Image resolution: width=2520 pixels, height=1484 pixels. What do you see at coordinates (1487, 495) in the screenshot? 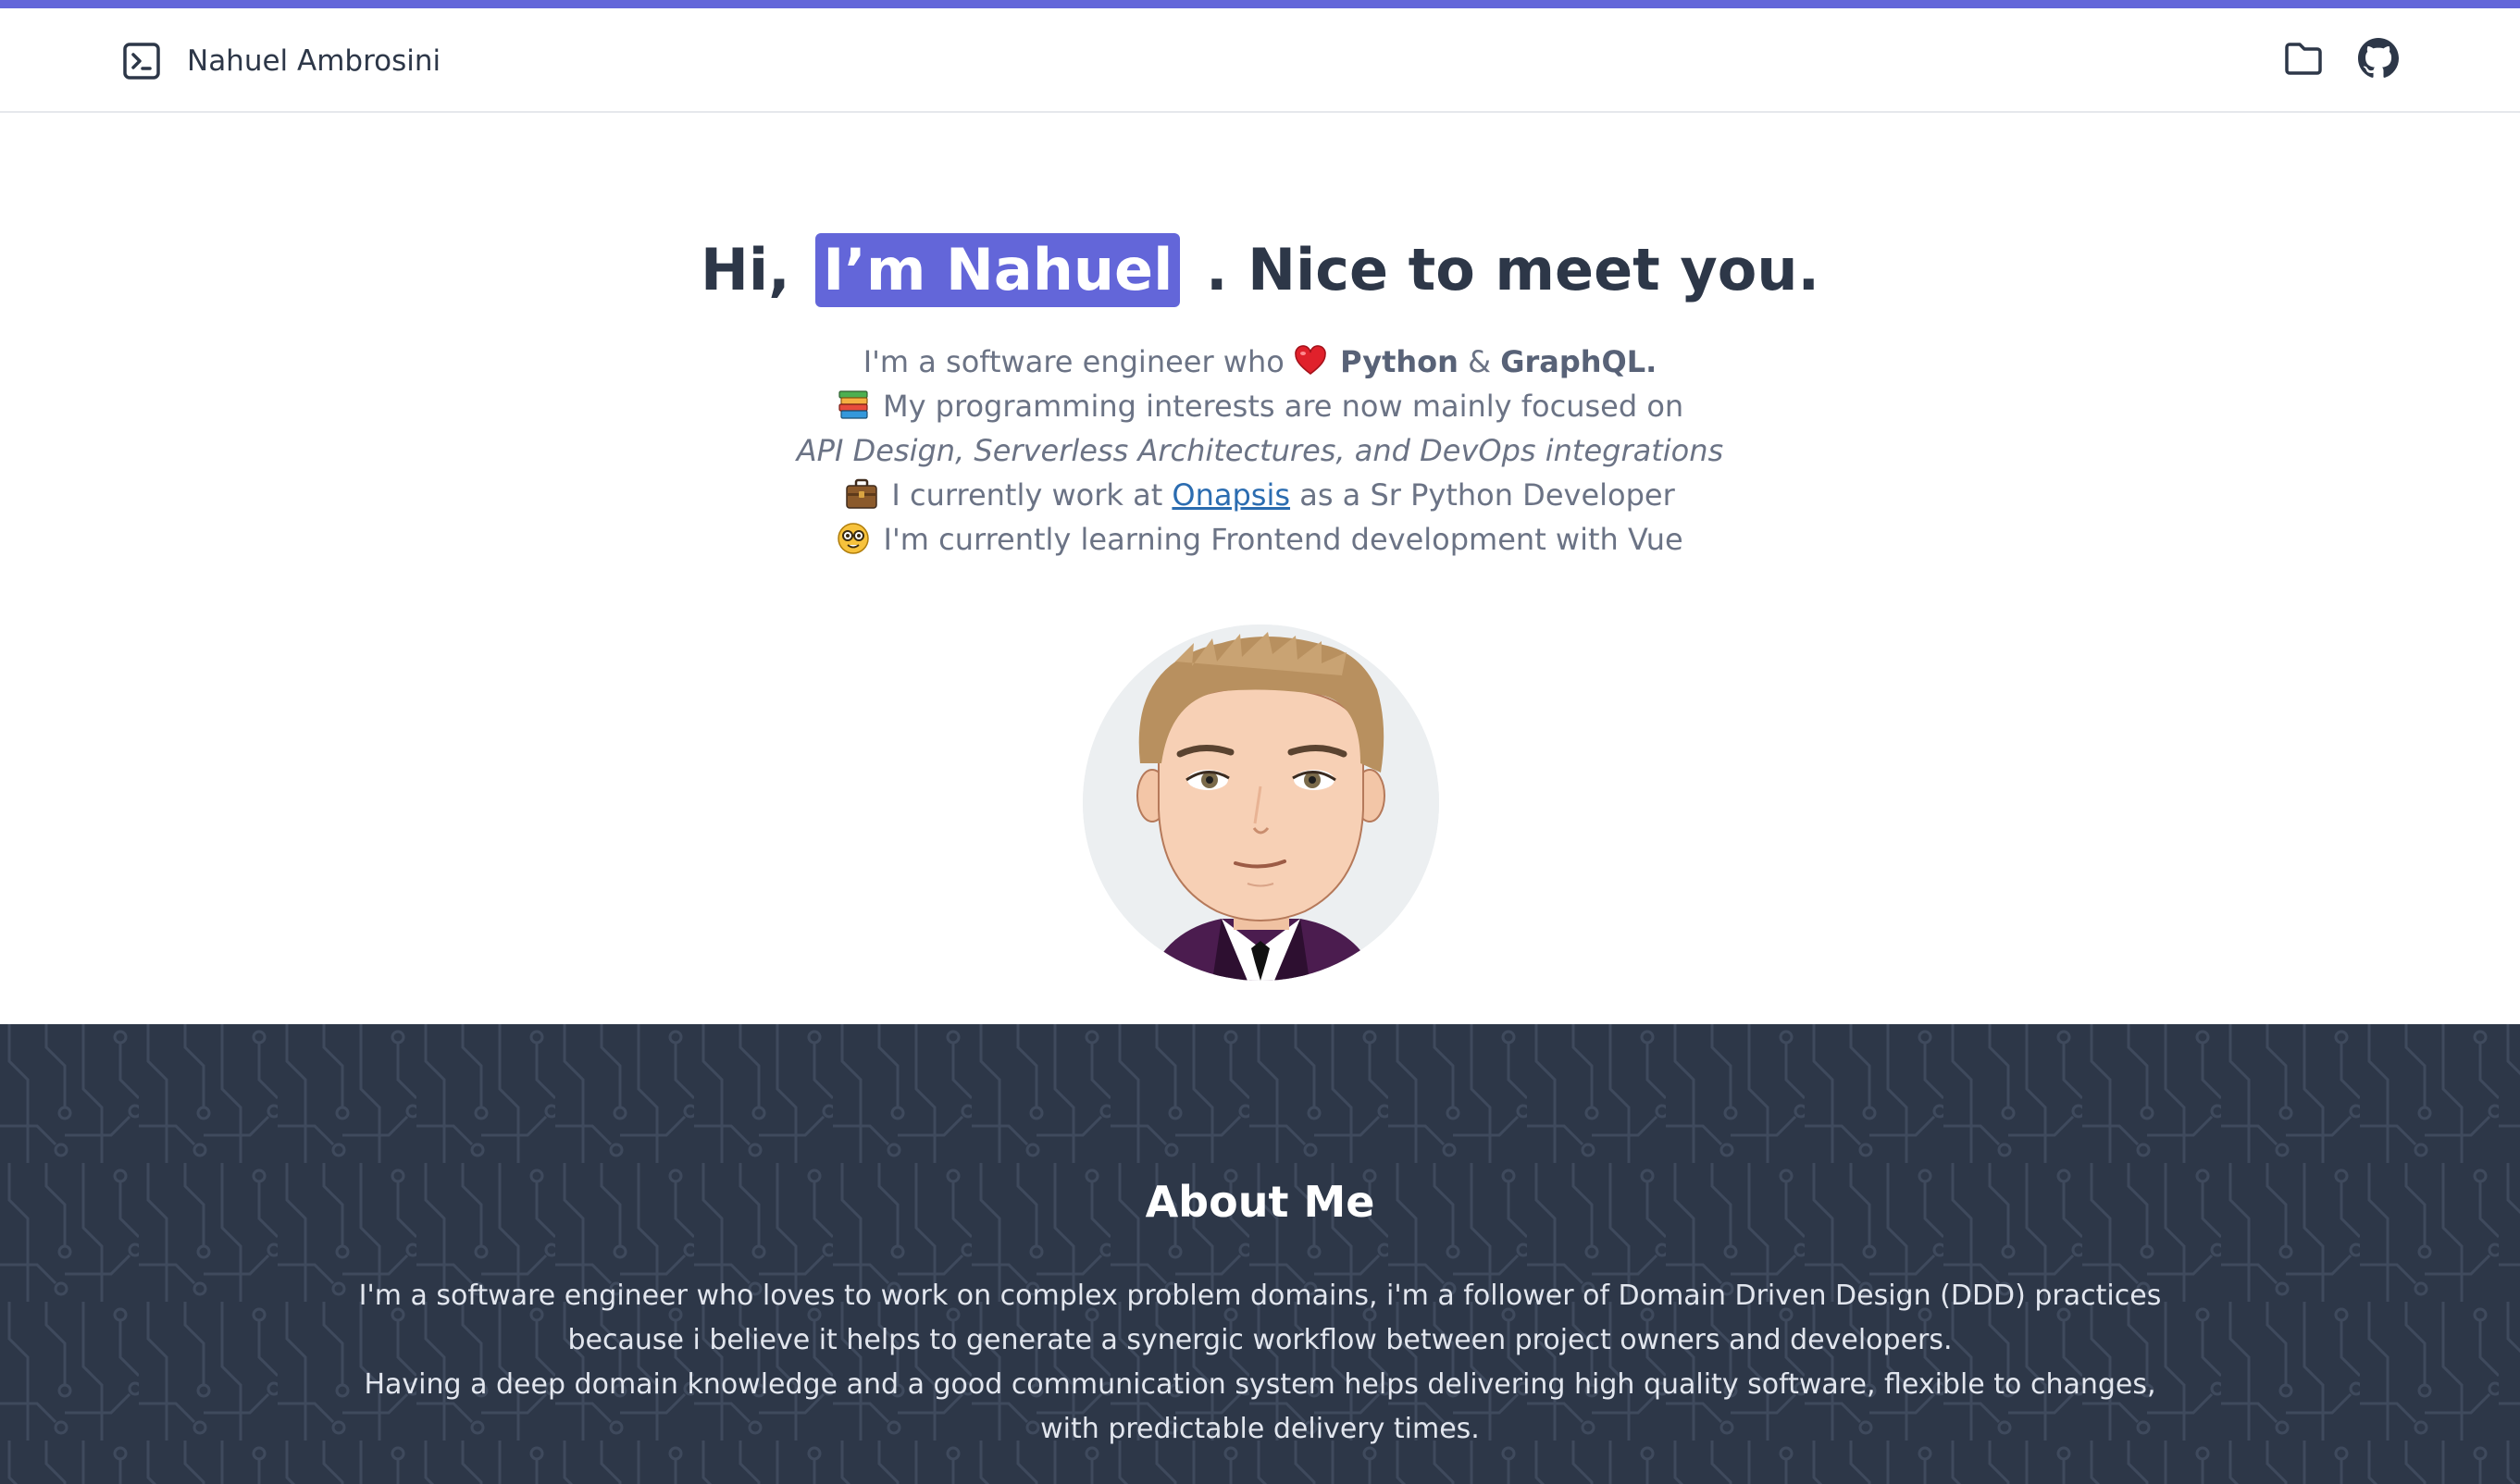
I see `work-suffix: as a Sr Python Developer` at bounding box center [1487, 495].